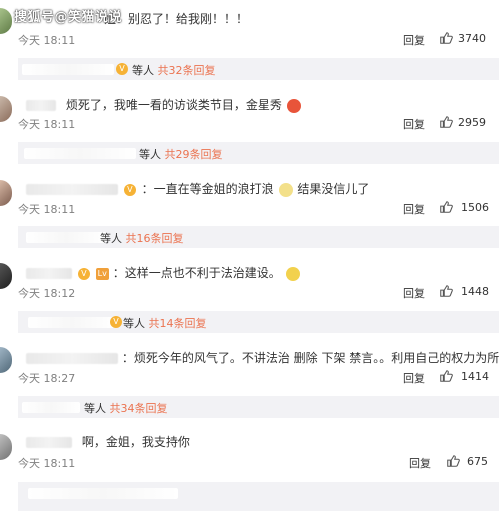 The height and width of the screenshot is (511, 499). Describe the element at coordinates (139, 408) in the screenshot. I see `sub-replies-count: 共34条回复` at that location.